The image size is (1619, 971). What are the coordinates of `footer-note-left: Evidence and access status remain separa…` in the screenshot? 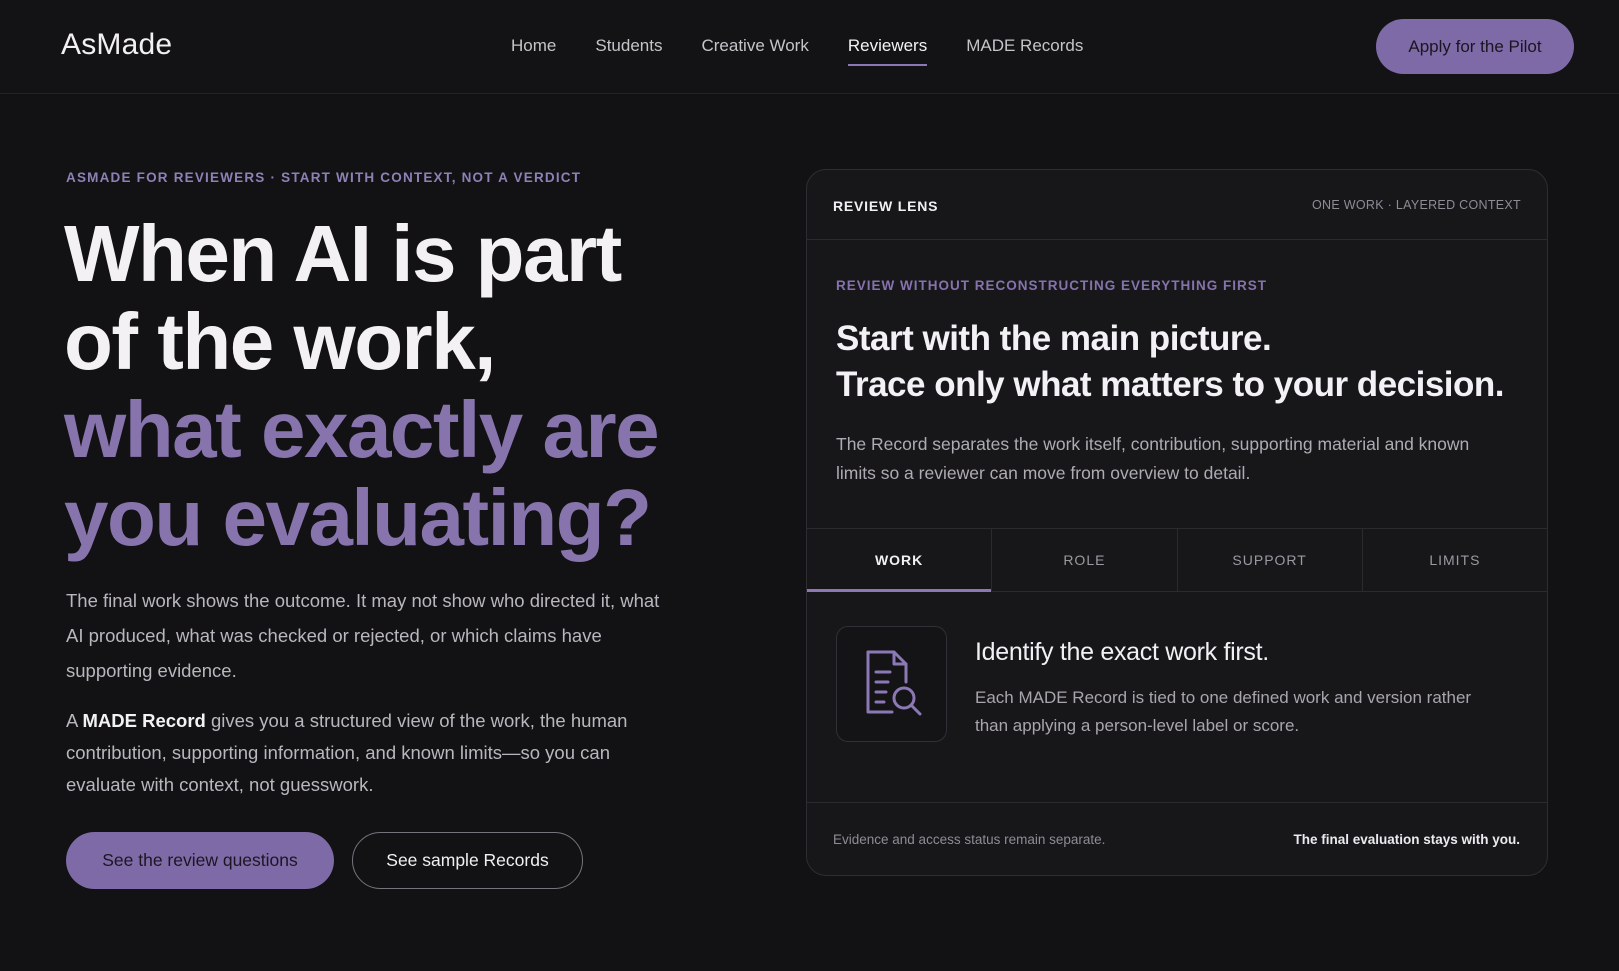 It's located at (969, 839).